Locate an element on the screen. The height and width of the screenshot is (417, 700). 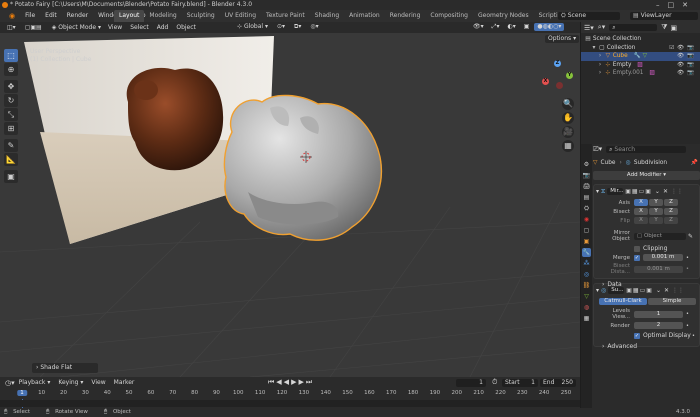
merge-checkbox: ✓ is located at coordinates (637, 257).